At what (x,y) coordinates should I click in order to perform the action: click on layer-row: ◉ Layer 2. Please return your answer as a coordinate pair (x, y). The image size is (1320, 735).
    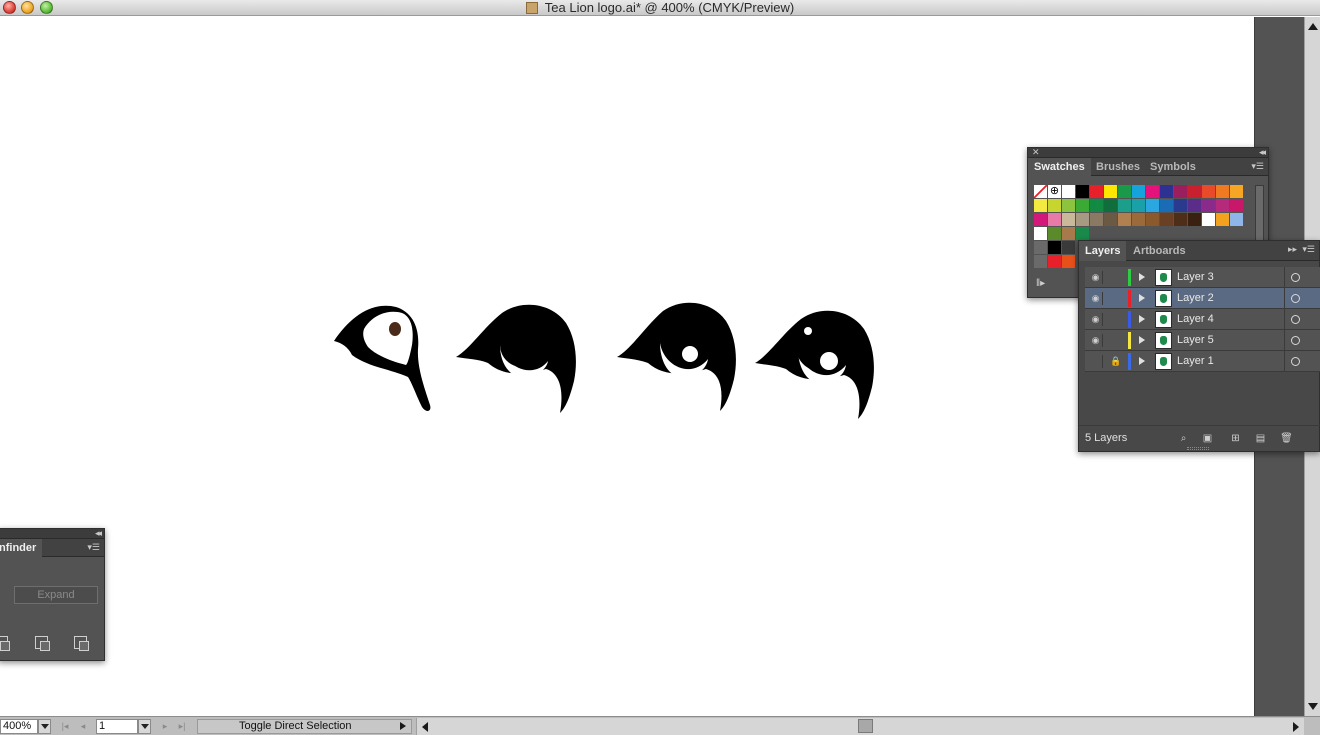
    Looking at the image, I should click on (1202, 298).